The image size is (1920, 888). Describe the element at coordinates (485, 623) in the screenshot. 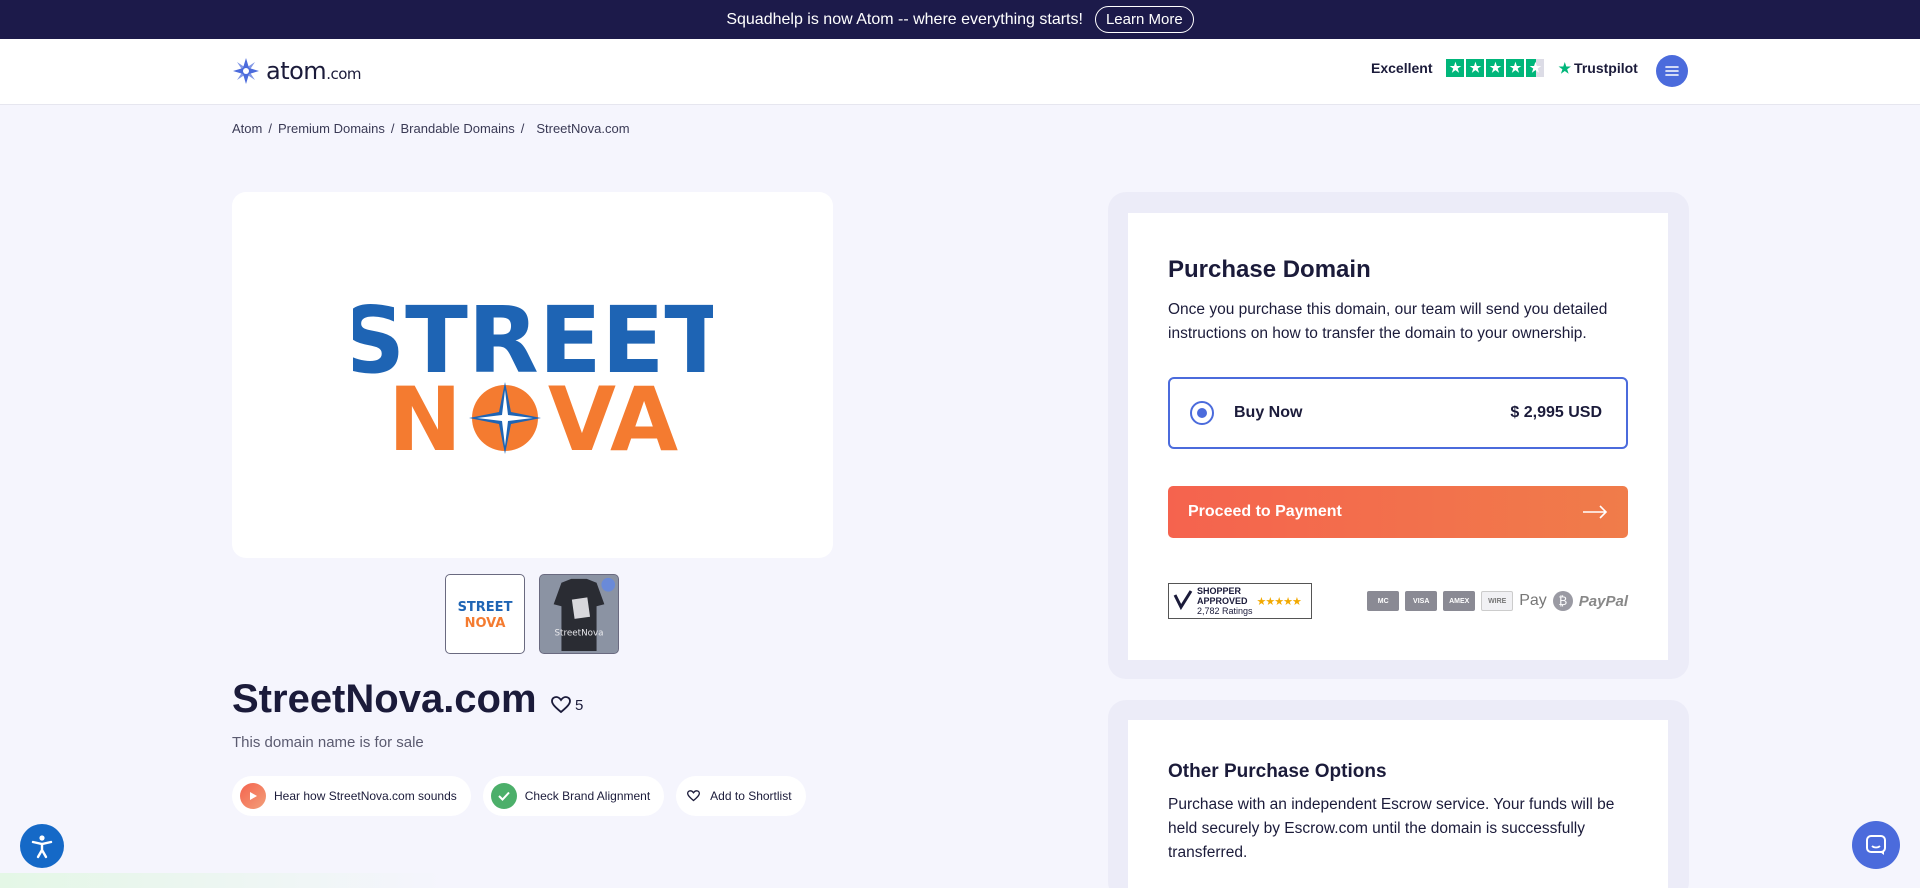

I see `thumbnail-logo-bottom: NOVA` at that location.